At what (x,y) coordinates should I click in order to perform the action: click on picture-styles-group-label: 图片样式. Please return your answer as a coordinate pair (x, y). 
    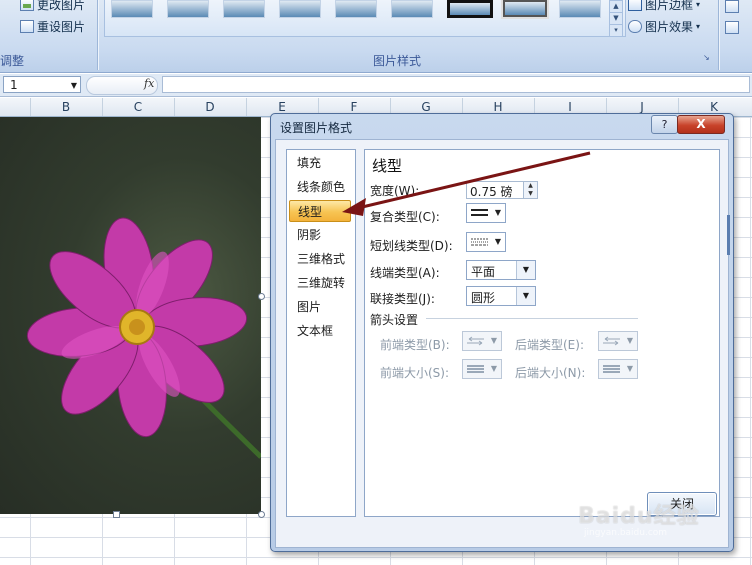
    Looking at the image, I should click on (397, 61).